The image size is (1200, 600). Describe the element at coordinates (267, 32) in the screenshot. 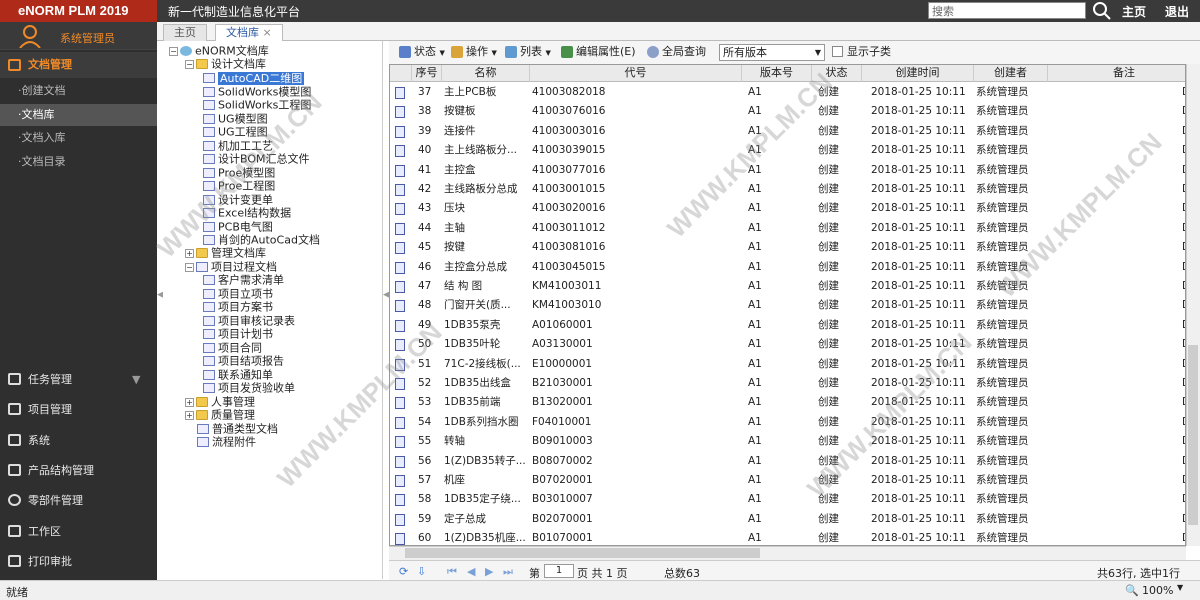

I see `close-icon: ×` at that location.